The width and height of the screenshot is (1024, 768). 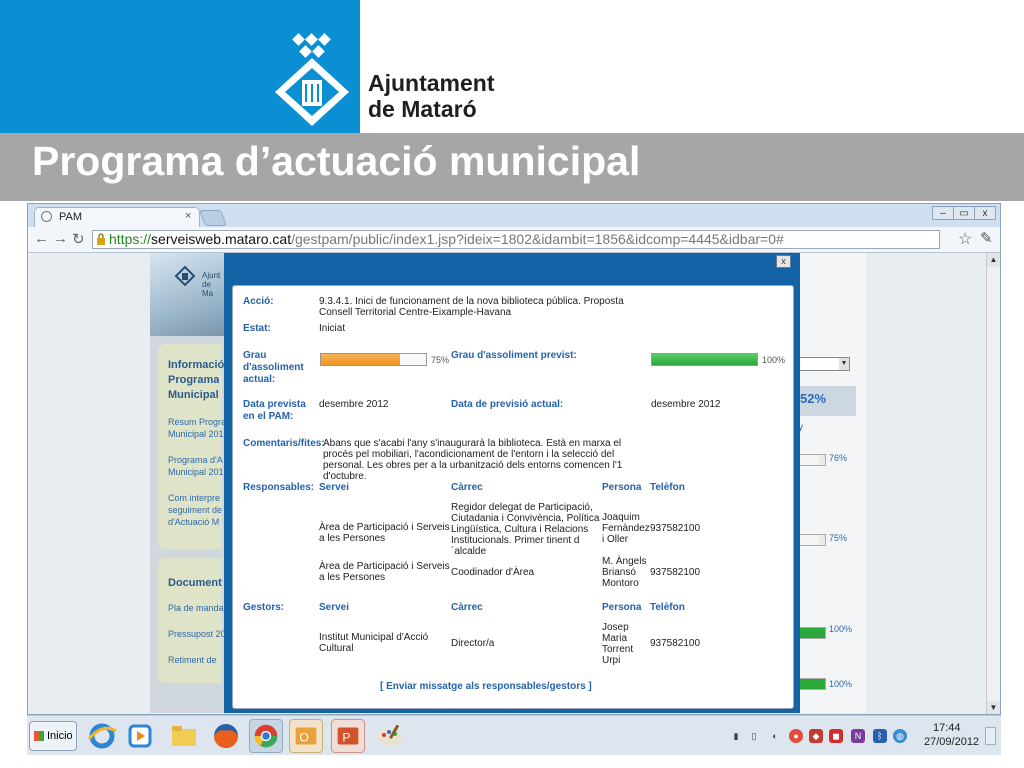 What do you see at coordinates (986, 238) in the screenshot?
I see `wrench-menu-icon: ✎` at bounding box center [986, 238].